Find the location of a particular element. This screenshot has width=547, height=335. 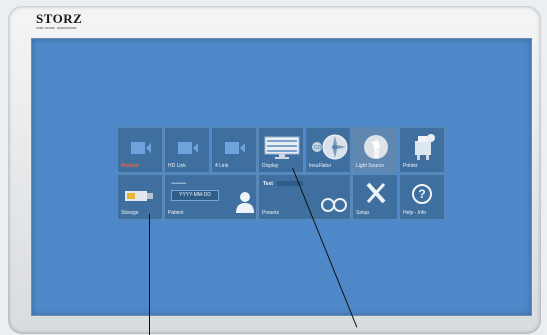

tile-storage: Storage is located at coordinates (140, 197).